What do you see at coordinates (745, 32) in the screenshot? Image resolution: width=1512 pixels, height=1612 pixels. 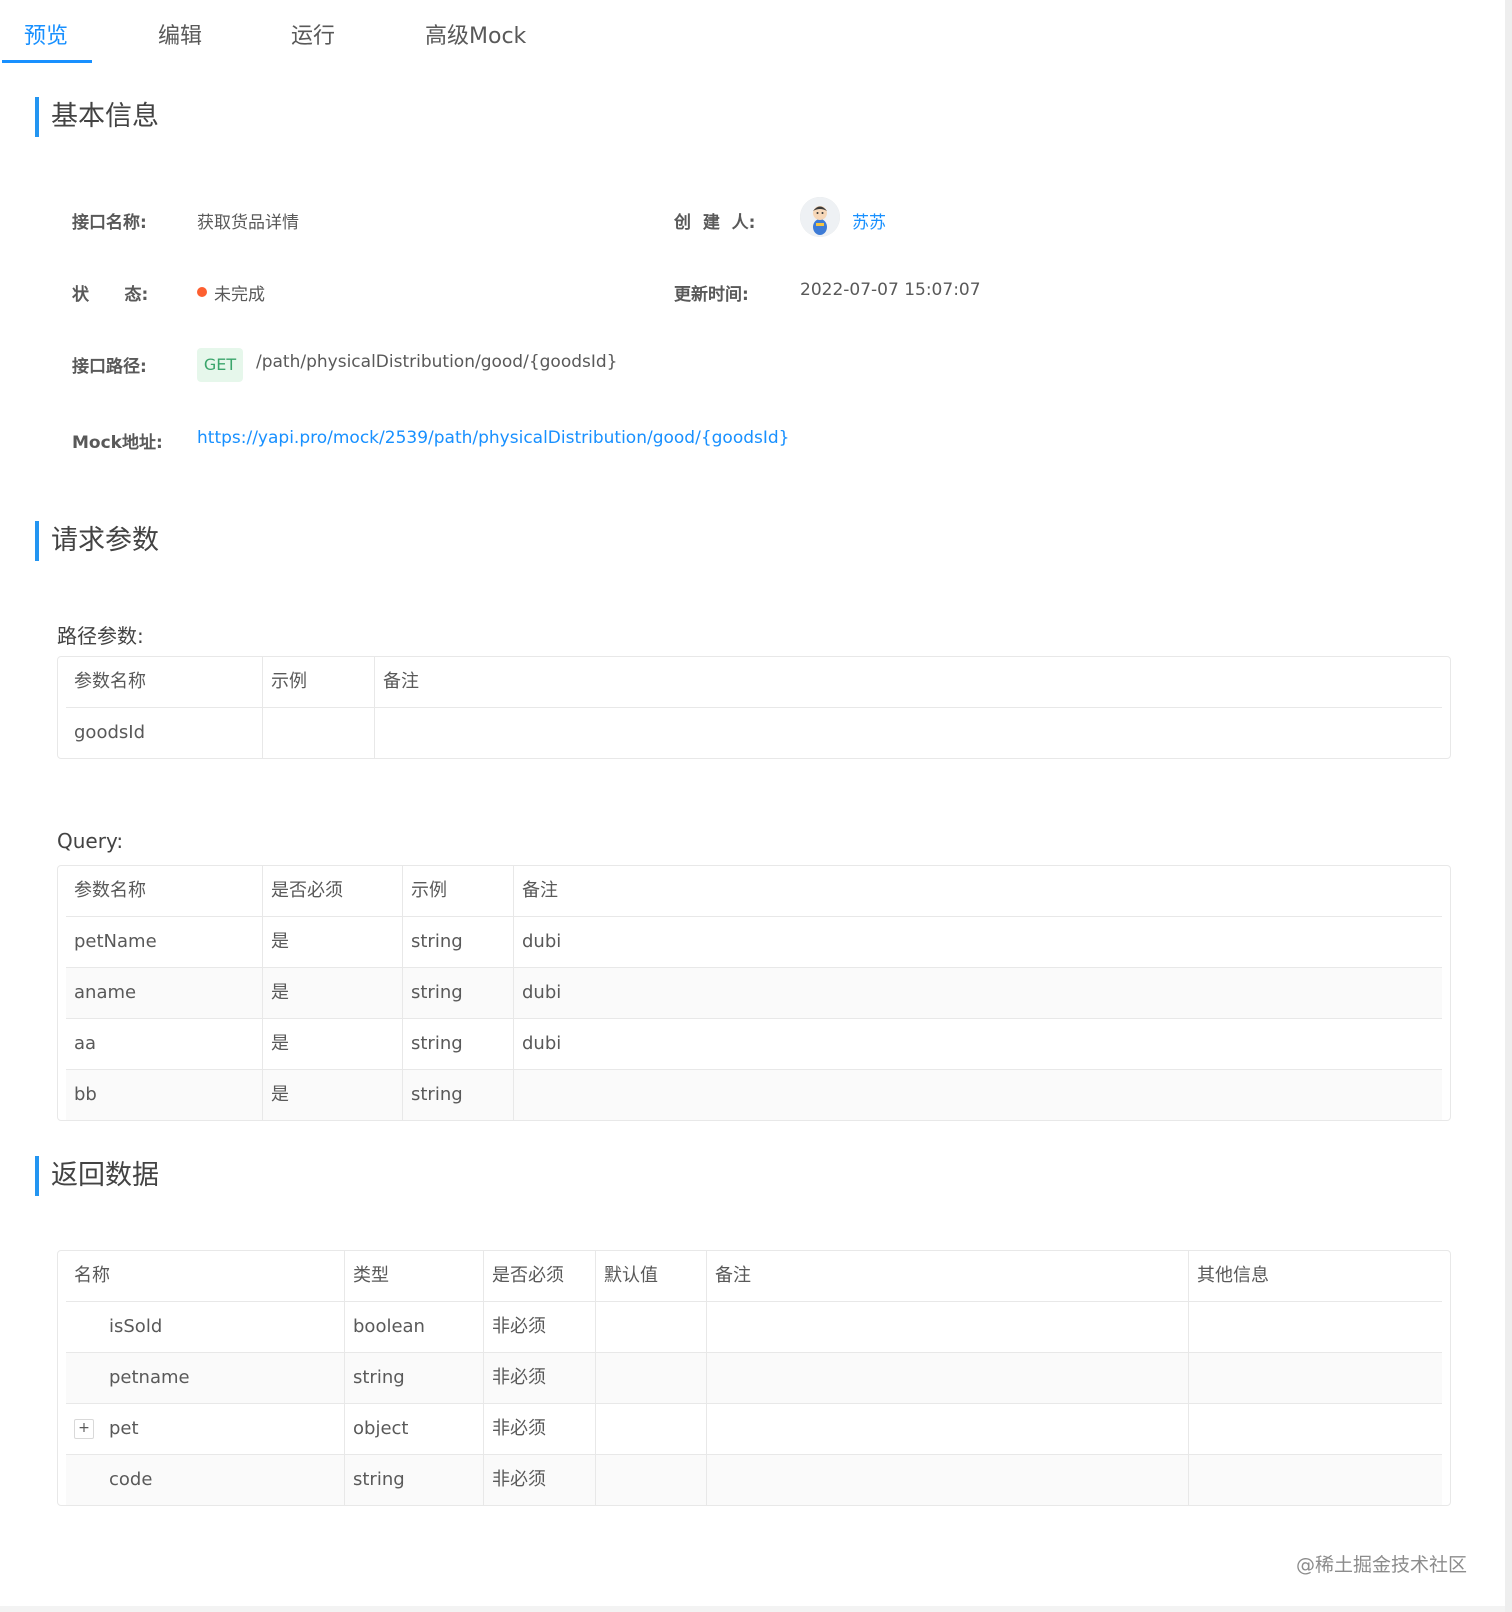 I see `tab-bar: 预览 编辑 运行 高级Mock` at bounding box center [745, 32].